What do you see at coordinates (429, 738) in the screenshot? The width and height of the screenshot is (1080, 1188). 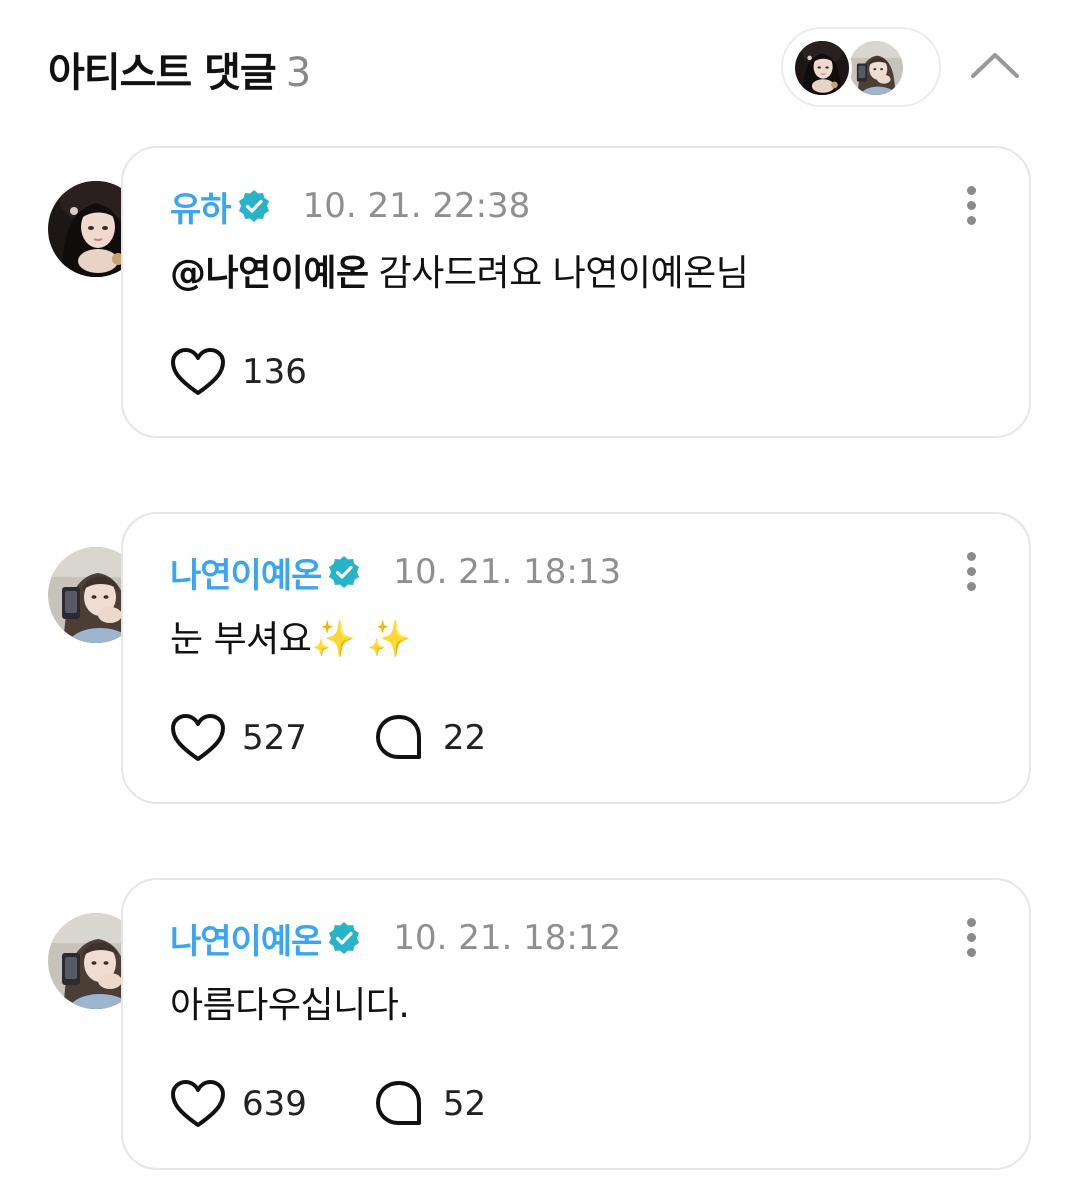 I see `reply-button: 22` at bounding box center [429, 738].